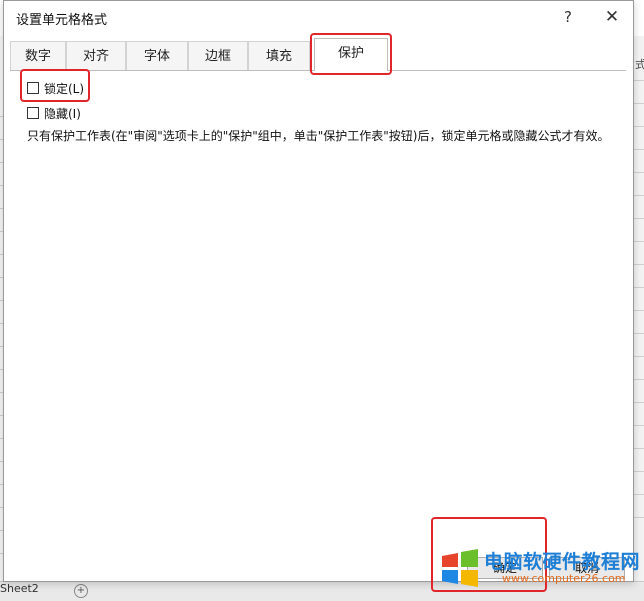 This screenshot has width=644, height=601. What do you see at coordinates (38, 55) in the screenshot?
I see `tab-number: 数字` at bounding box center [38, 55].